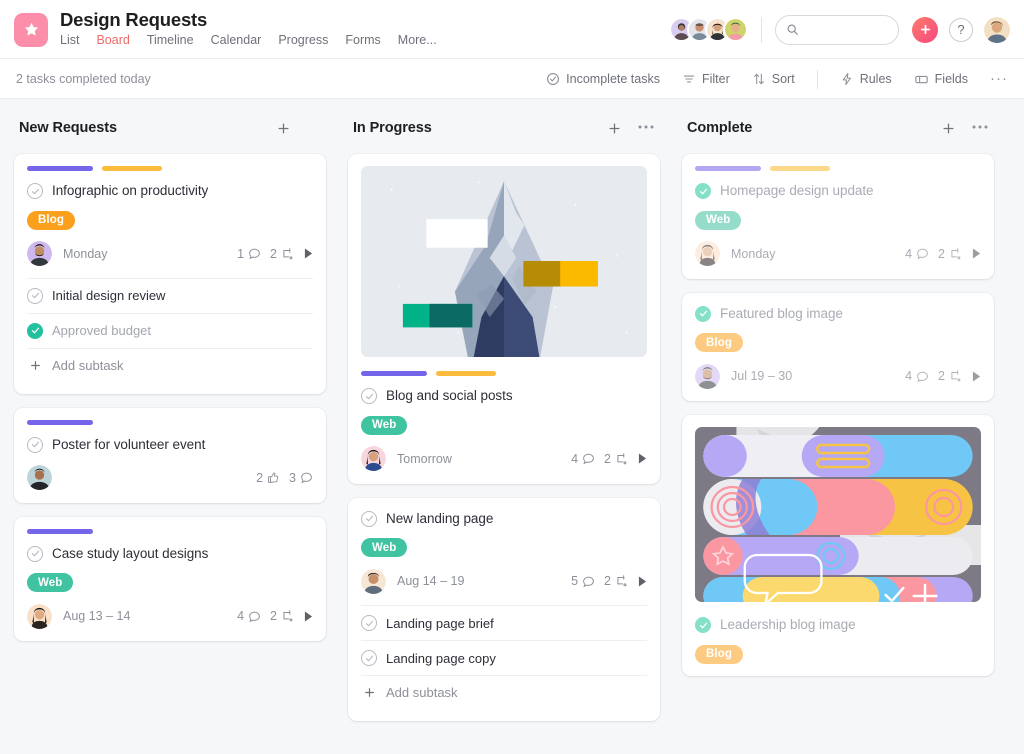 The height and width of the screenshot is (754, 1024). I want to click on project-star-icon, so click(31, 29).